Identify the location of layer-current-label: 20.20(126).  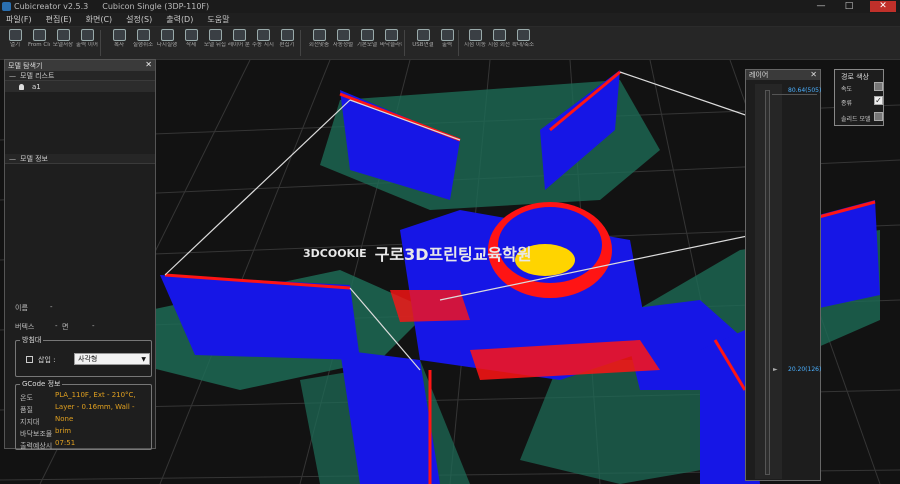
(805, 369).